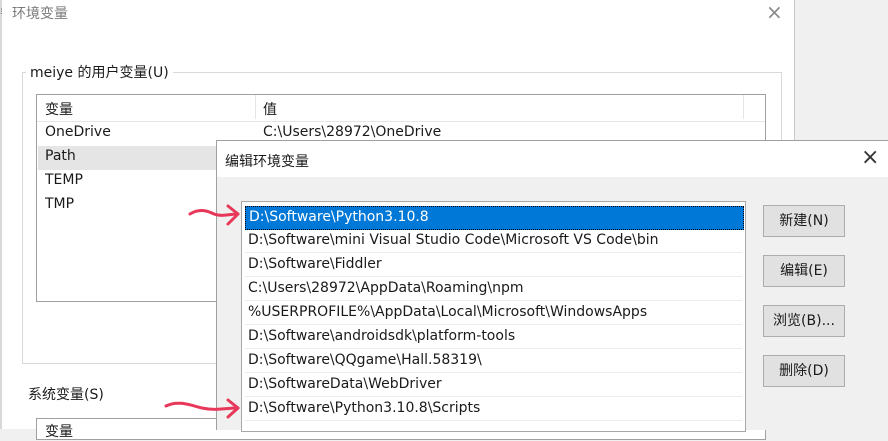 This screenshot has width=888, height=441. I want to click on env-window-title: 环境变量, so click(40, 14).